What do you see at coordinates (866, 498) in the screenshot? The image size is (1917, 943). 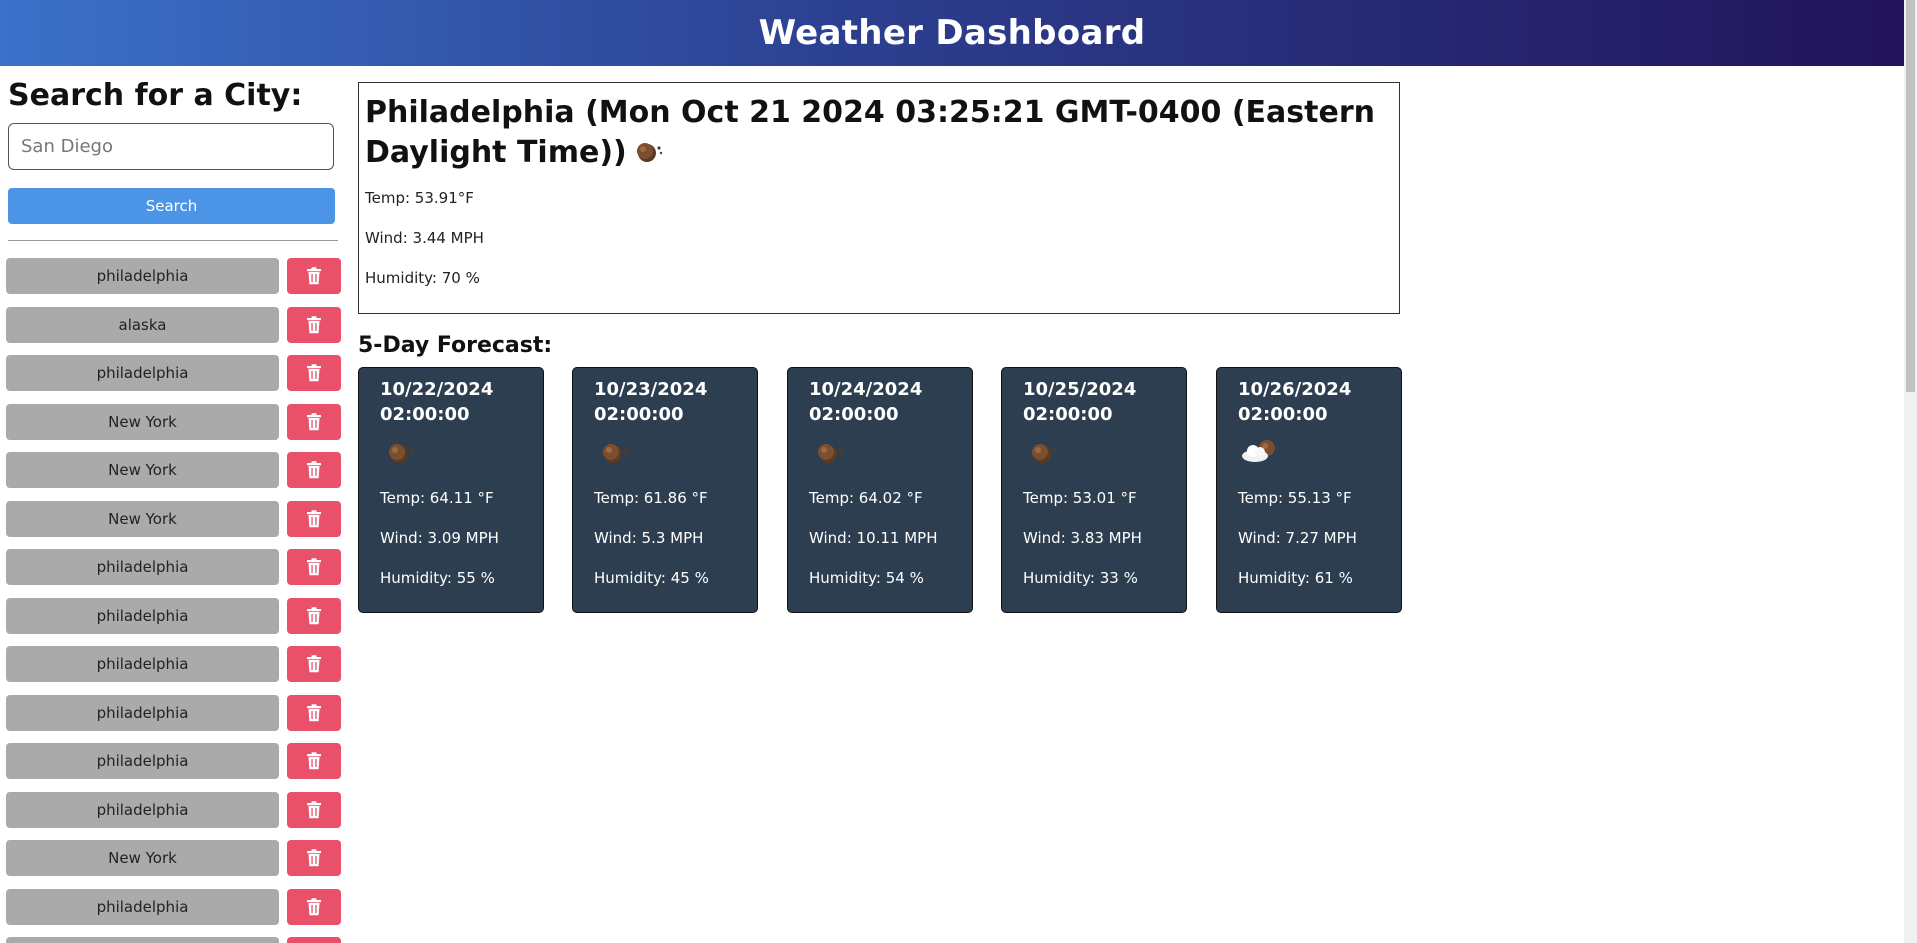 I see `forecast-temp: Temp: 64.02 °F` at bounding box center [866, 498].